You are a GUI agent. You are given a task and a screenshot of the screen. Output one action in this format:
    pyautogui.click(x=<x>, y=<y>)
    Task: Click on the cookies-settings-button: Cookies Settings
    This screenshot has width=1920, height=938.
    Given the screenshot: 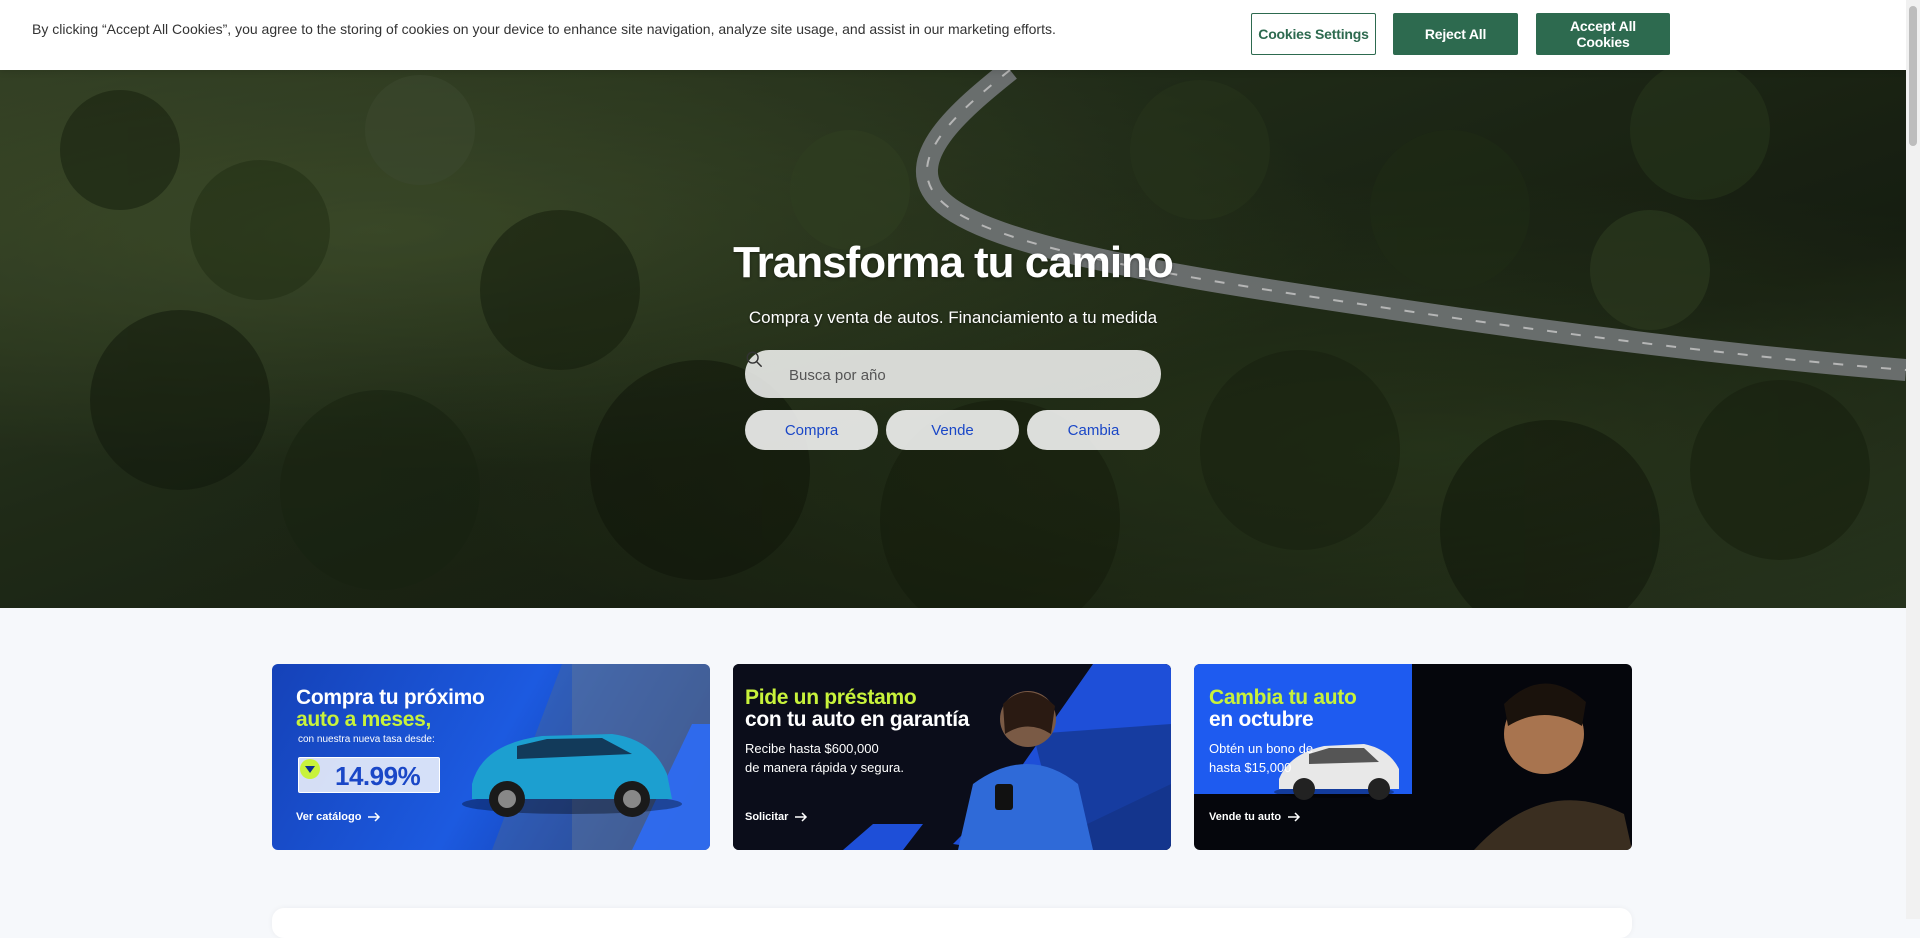 What is the action you would take?
    pyautogui.click(x=1313, y=34)
    